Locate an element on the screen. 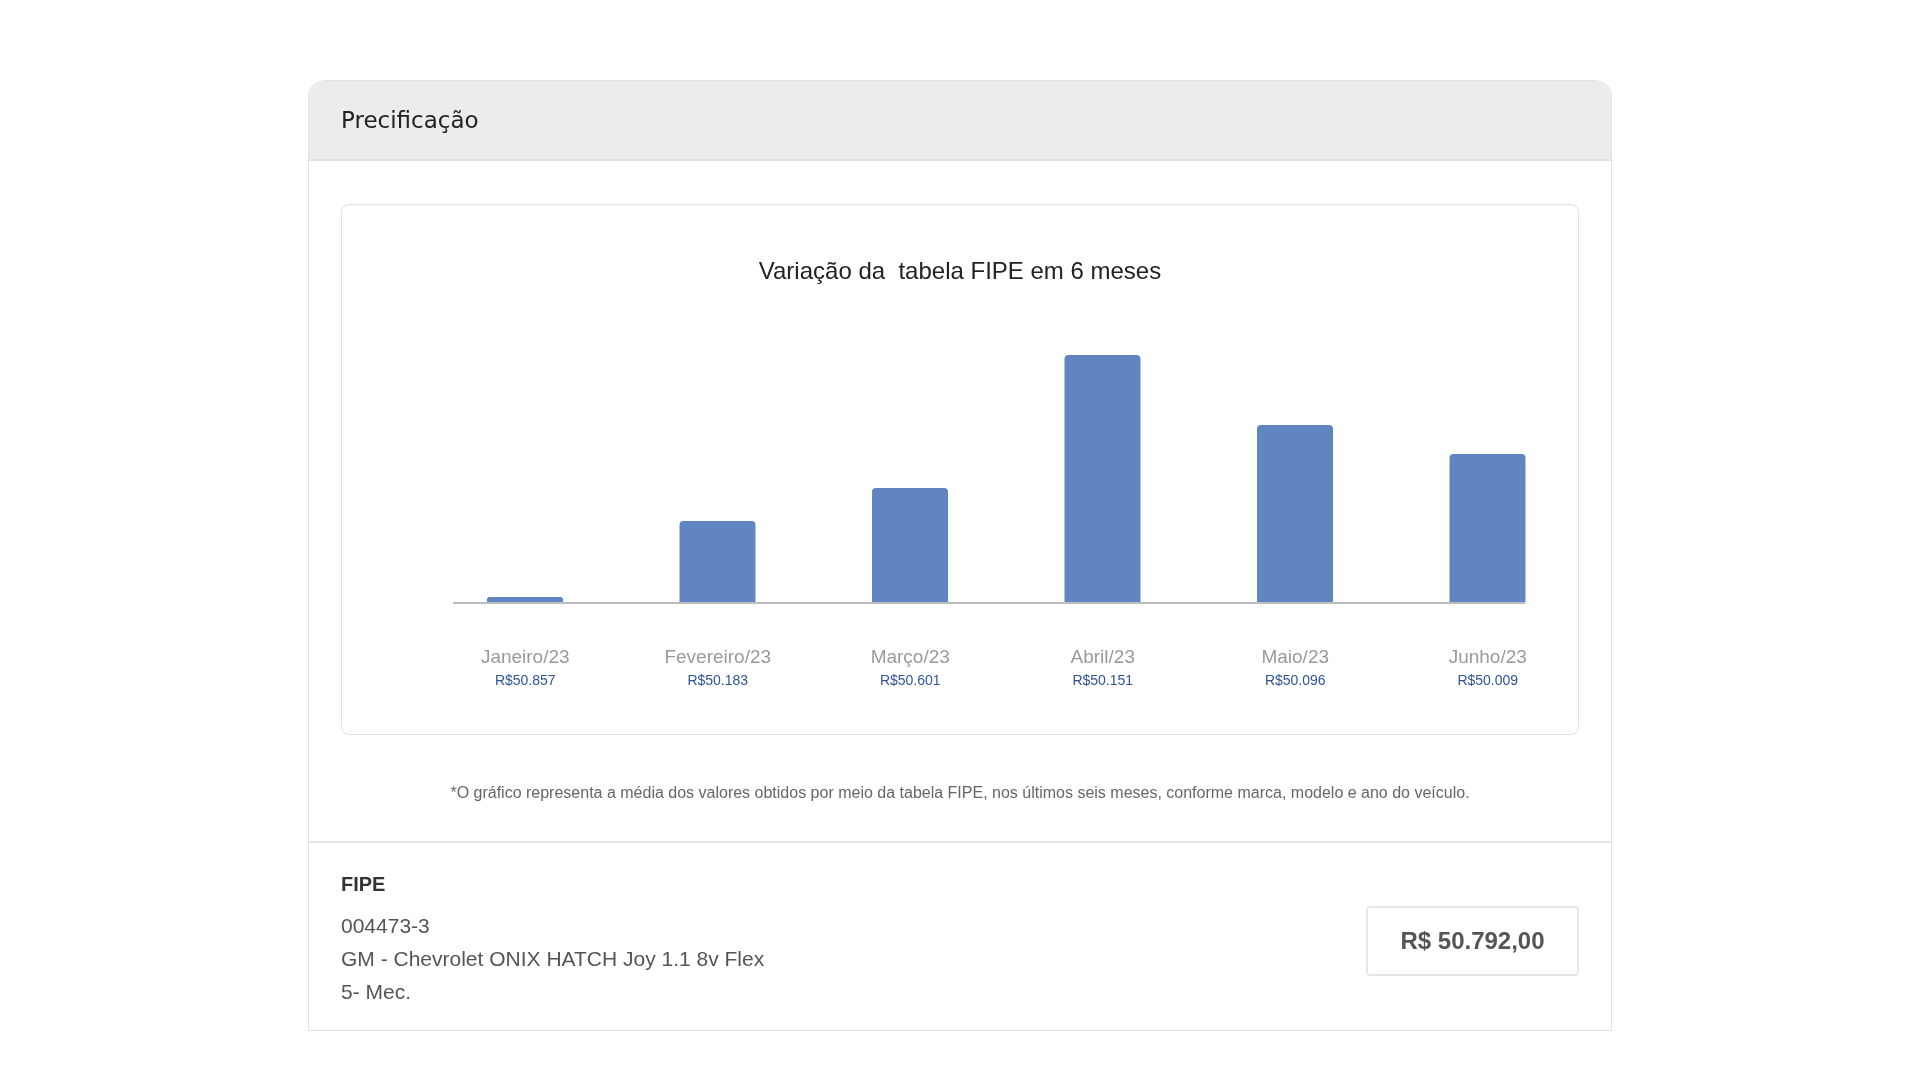 The height and width of the screenshot is (1080, 1920). fipe-price: R$ 50.792,00 is located at coordinates (1472, 940).